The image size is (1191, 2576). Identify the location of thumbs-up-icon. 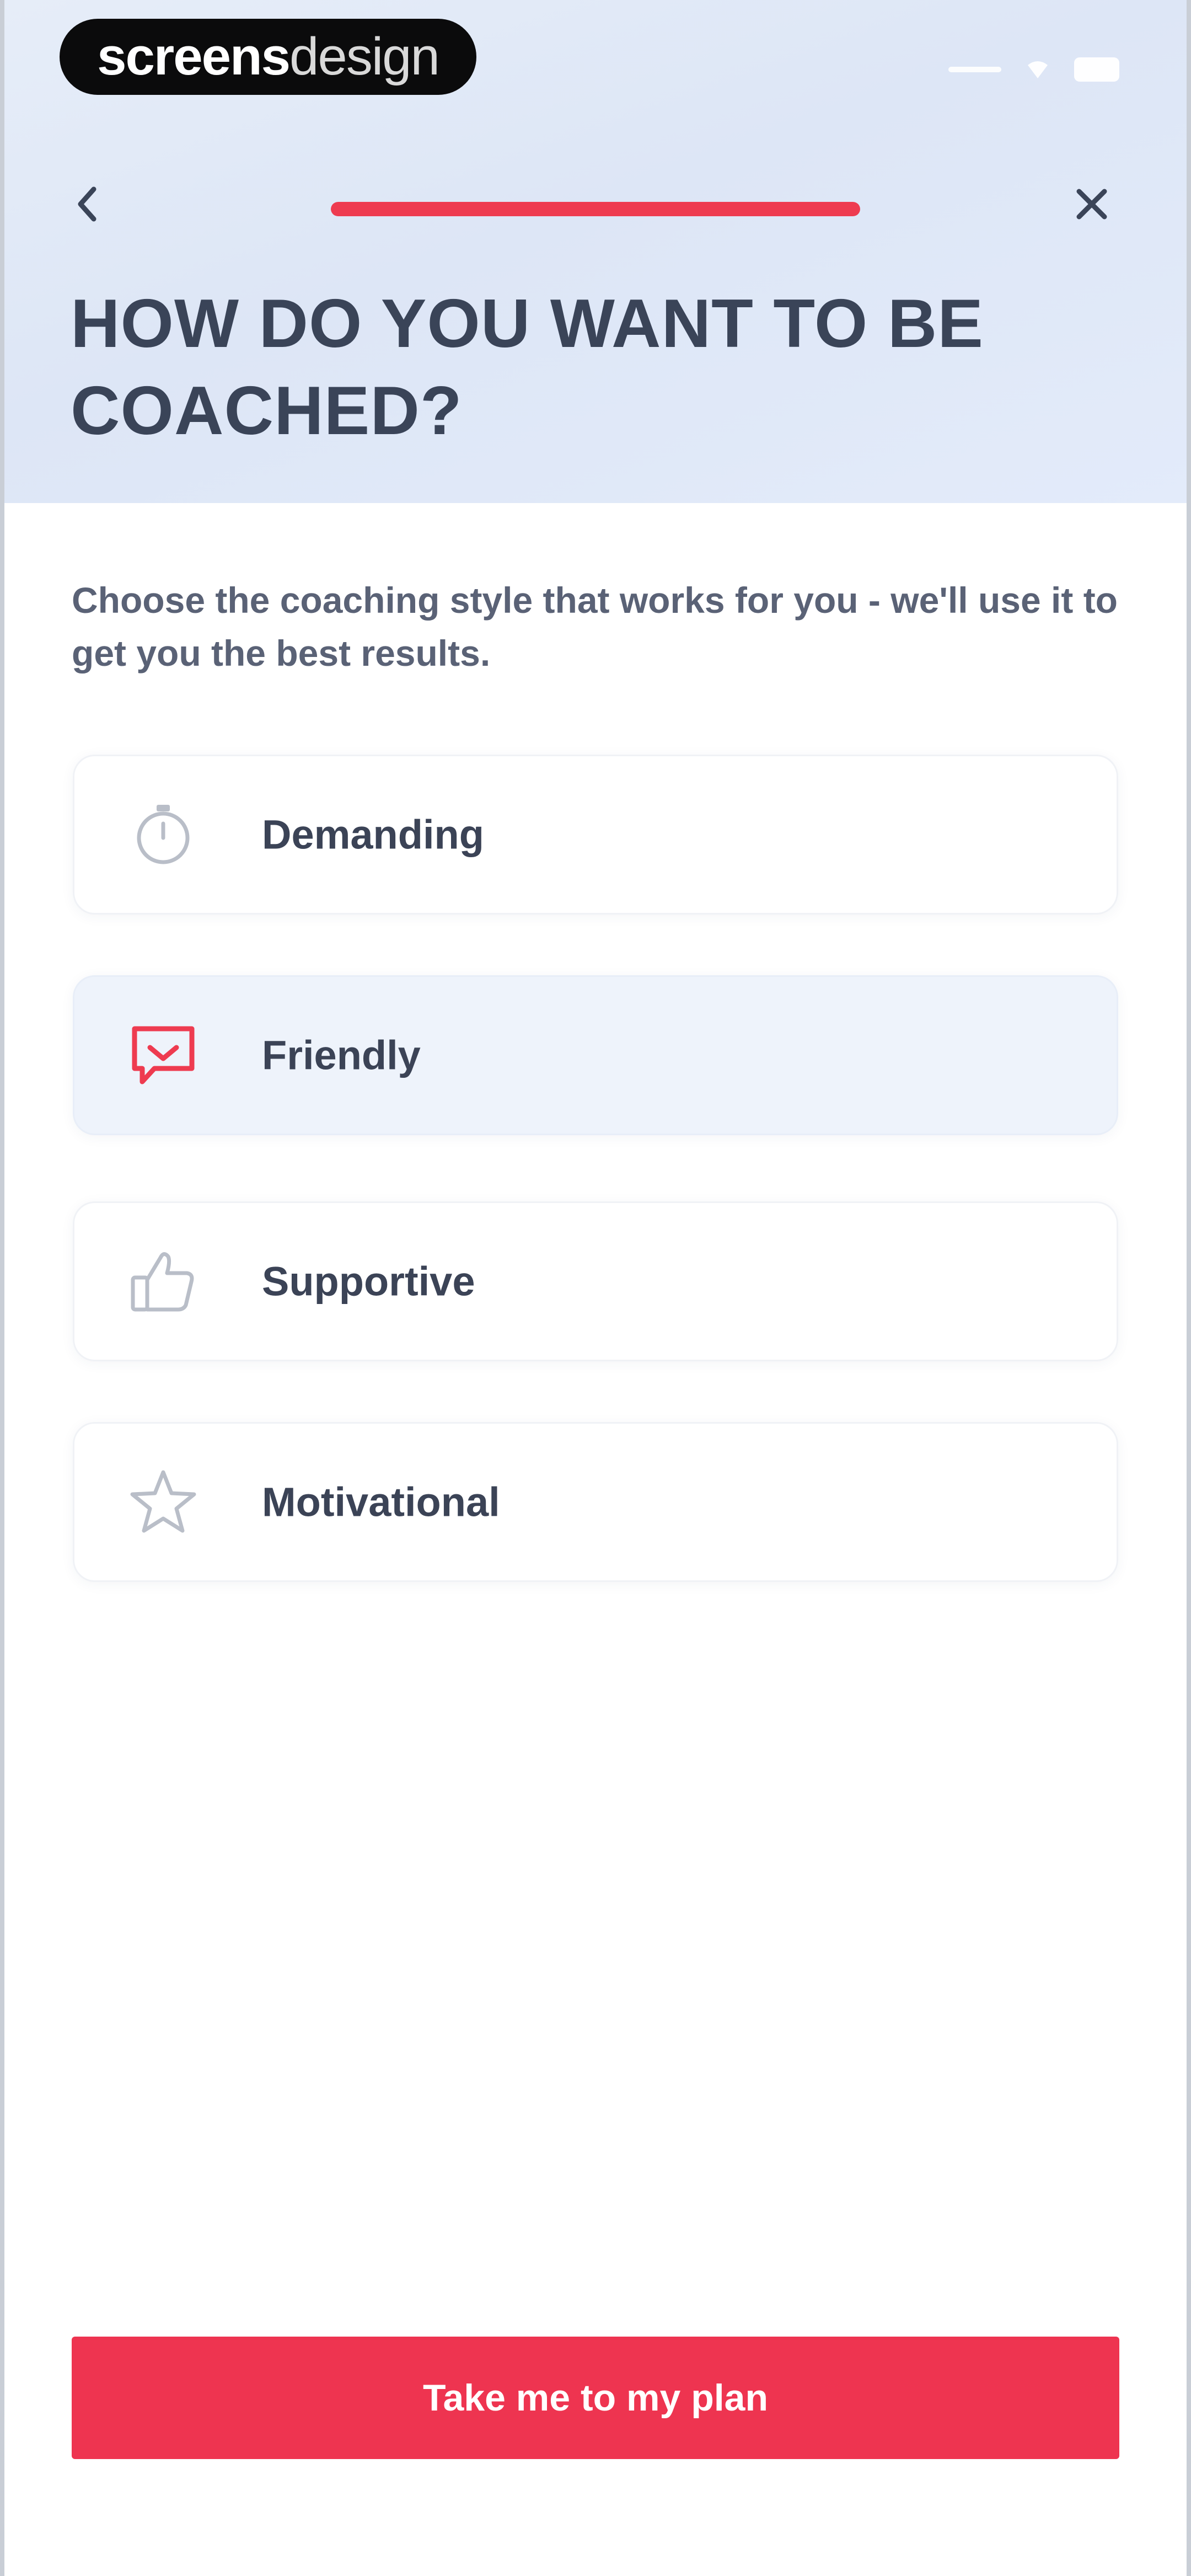
(163, 1281).